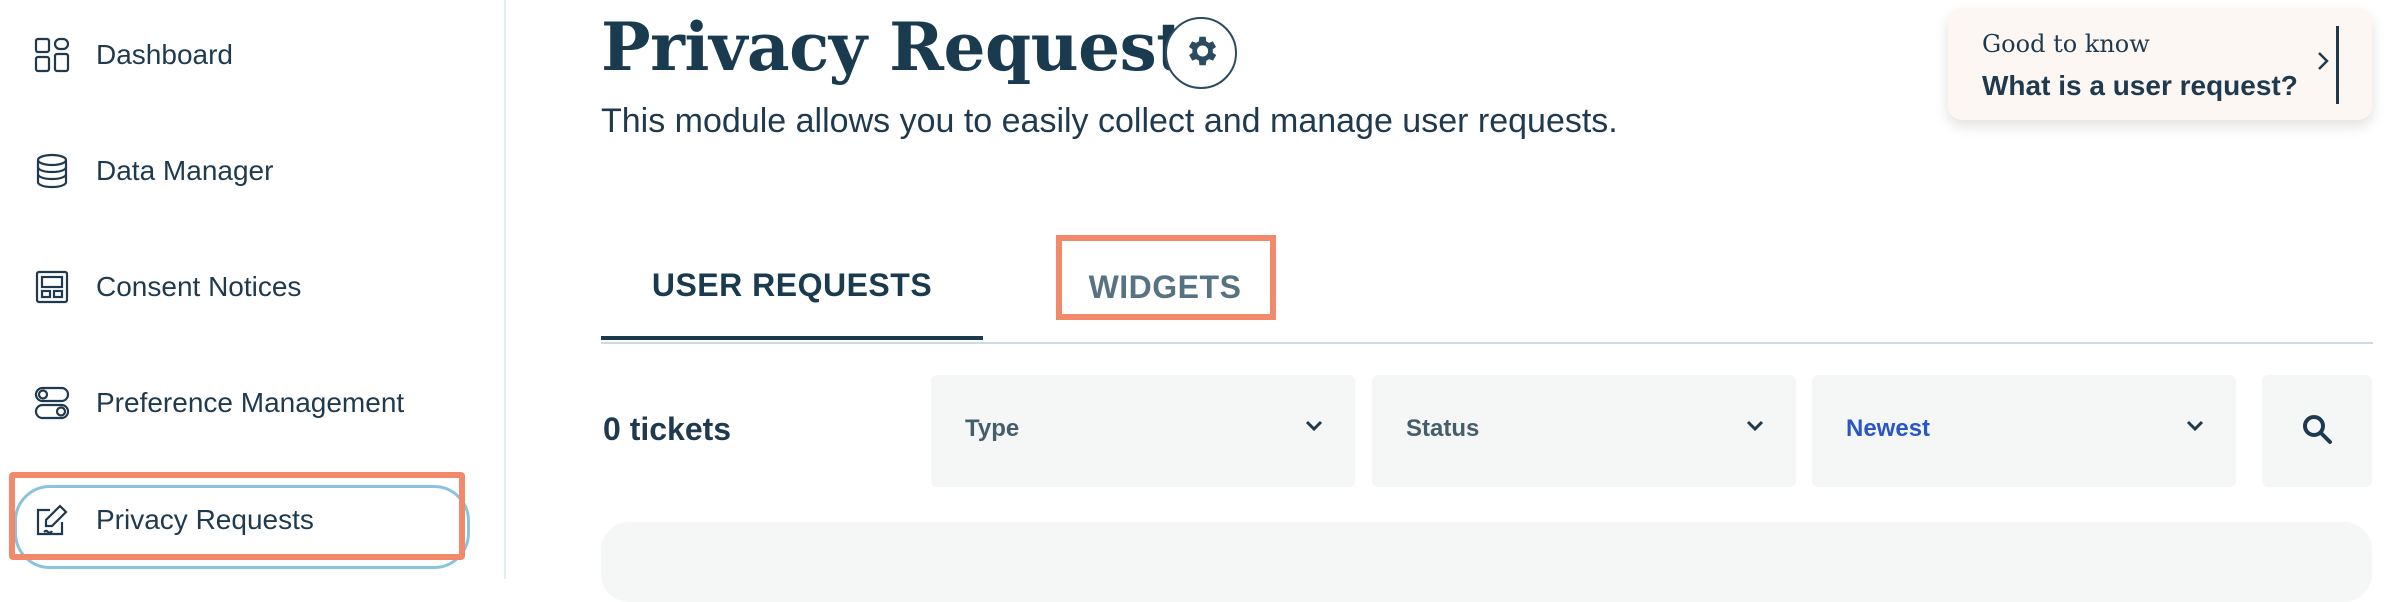 This screenshot has width=2386, height=602. I want to click on sidebar-item-preference-management: Preference Management, so click(252, 403).